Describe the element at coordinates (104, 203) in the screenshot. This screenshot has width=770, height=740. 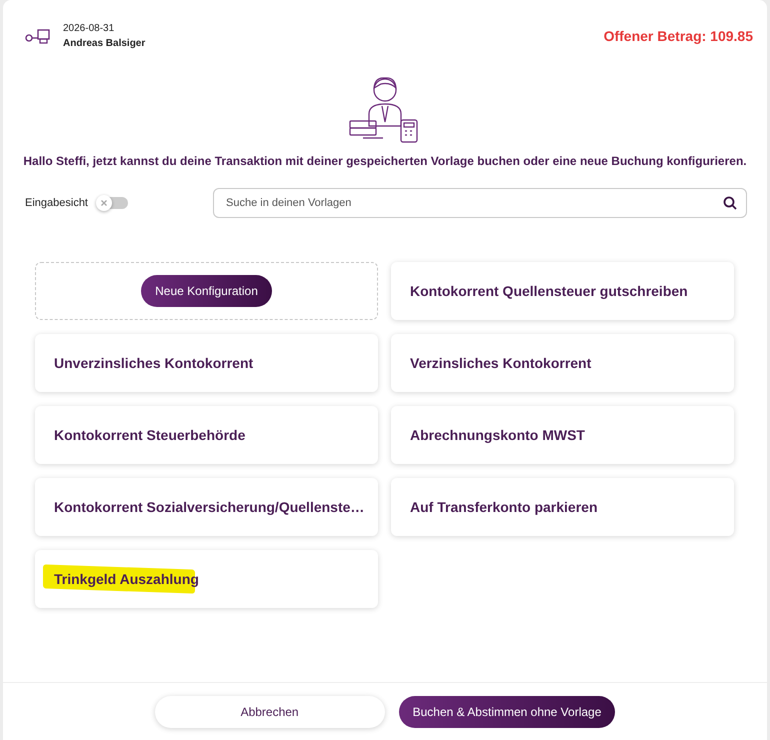
I see `close-icon` at that location.